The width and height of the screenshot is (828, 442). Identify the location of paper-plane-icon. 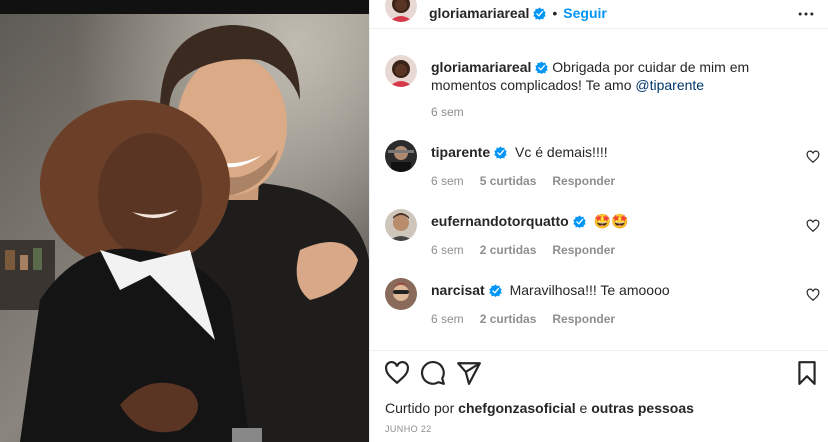
(469, 373).